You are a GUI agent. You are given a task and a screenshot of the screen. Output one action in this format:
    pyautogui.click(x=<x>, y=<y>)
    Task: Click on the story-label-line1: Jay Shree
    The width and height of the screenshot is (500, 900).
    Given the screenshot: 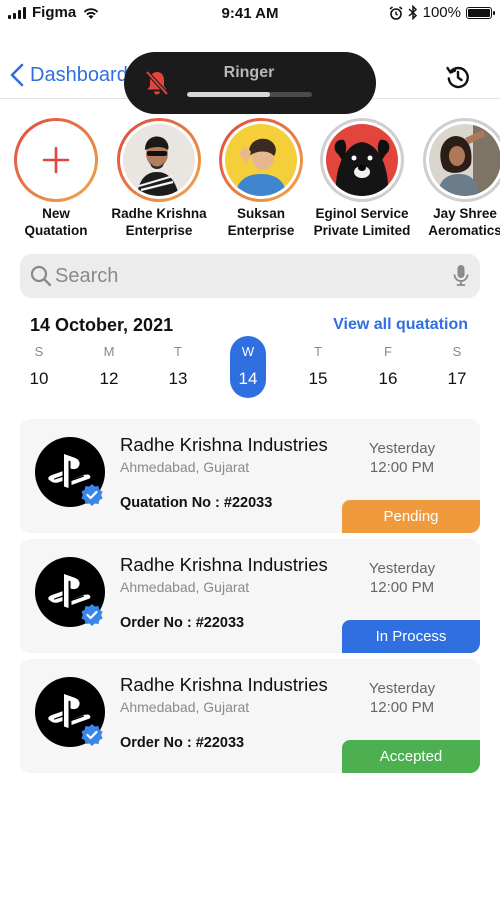 What is the action you would take?
    pyautogui.click(x=465, y=213)
    